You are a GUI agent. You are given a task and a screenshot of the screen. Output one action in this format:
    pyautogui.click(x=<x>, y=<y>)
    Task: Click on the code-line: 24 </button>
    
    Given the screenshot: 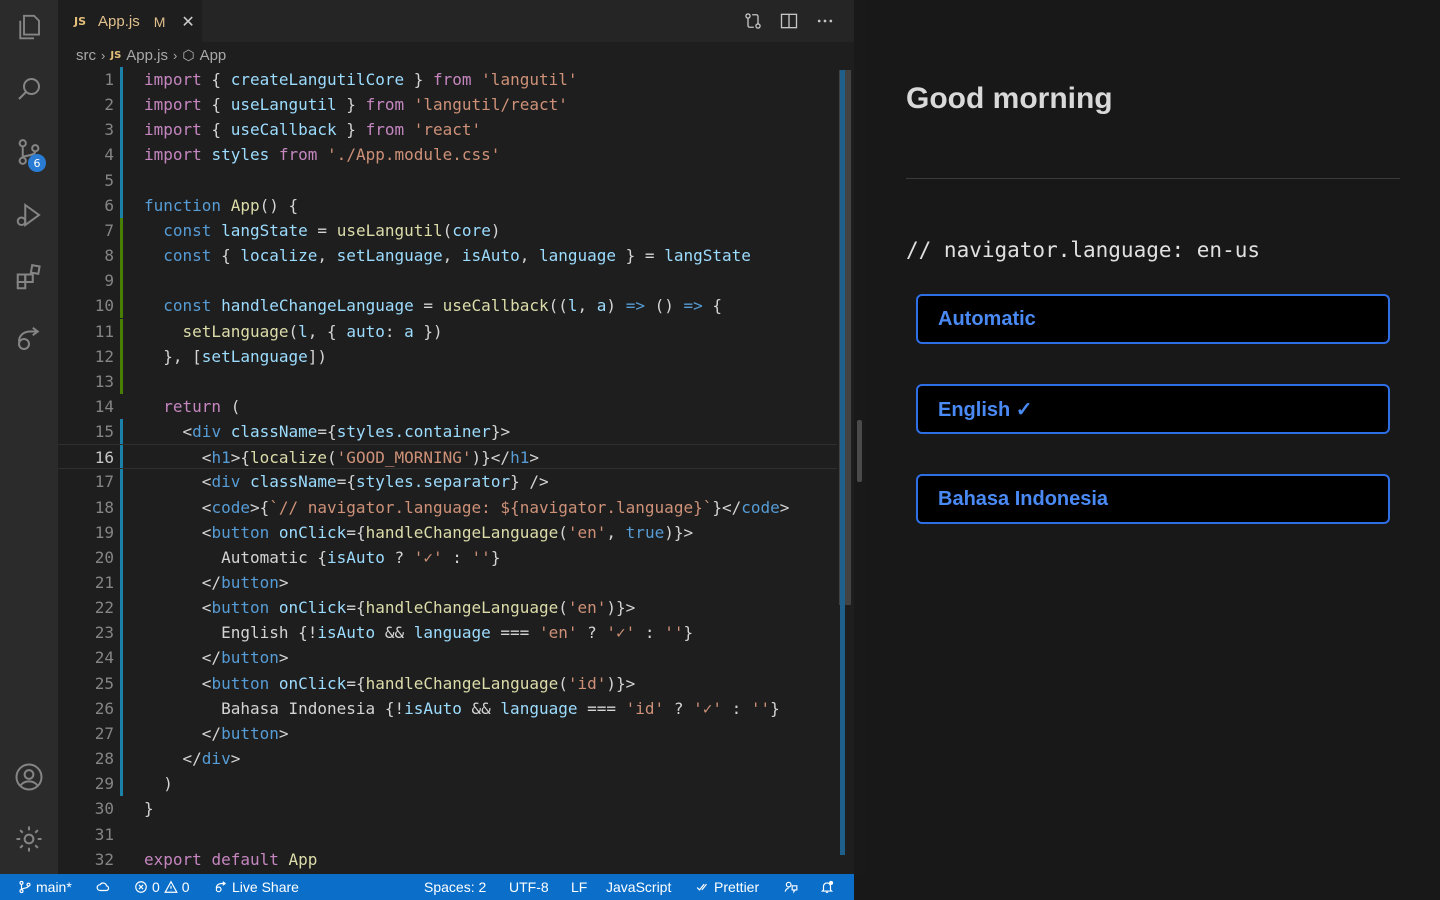 What is the action you would take?
    pyautogui.click(x=448, y=658)
    